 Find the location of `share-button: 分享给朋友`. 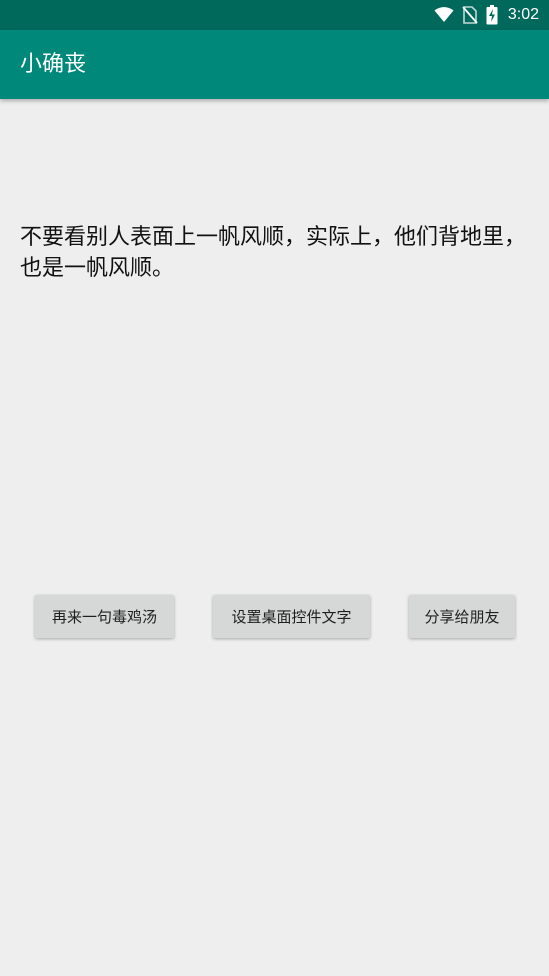

share-button: 分享给朋友 is located at coordinates (462, 616).